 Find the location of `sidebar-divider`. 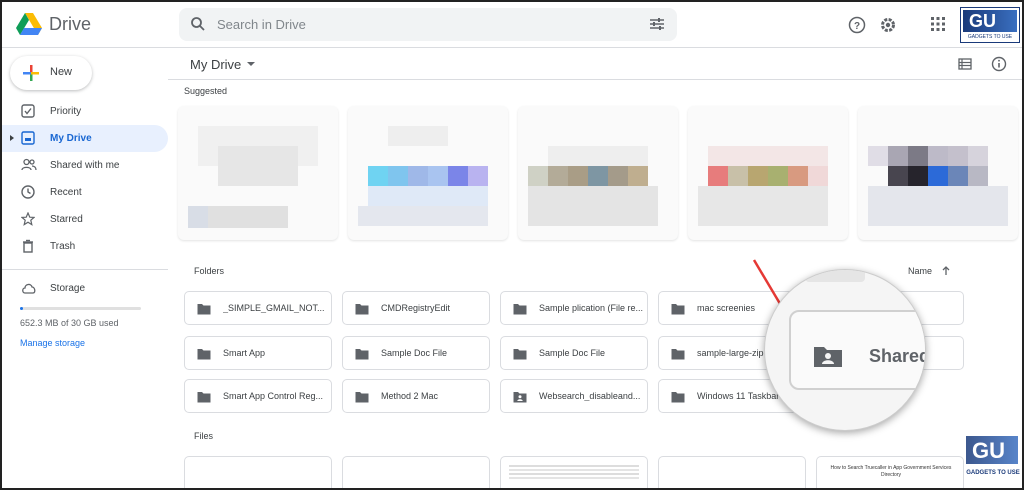

sidebar-divider is located at coordinates (85, 269).